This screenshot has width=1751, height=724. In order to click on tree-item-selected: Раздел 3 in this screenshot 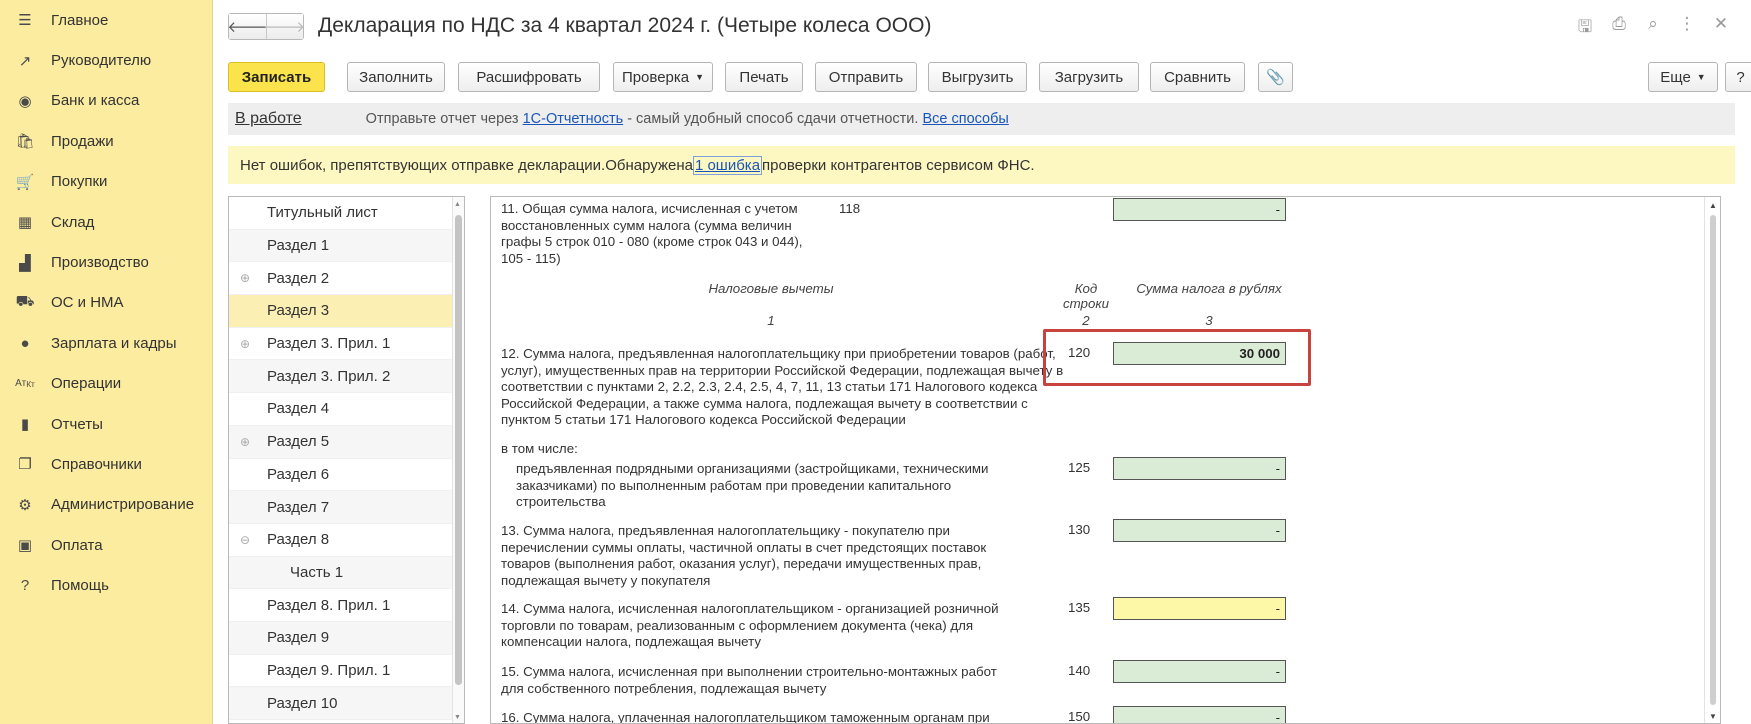, I will do `click(346, 311)`.